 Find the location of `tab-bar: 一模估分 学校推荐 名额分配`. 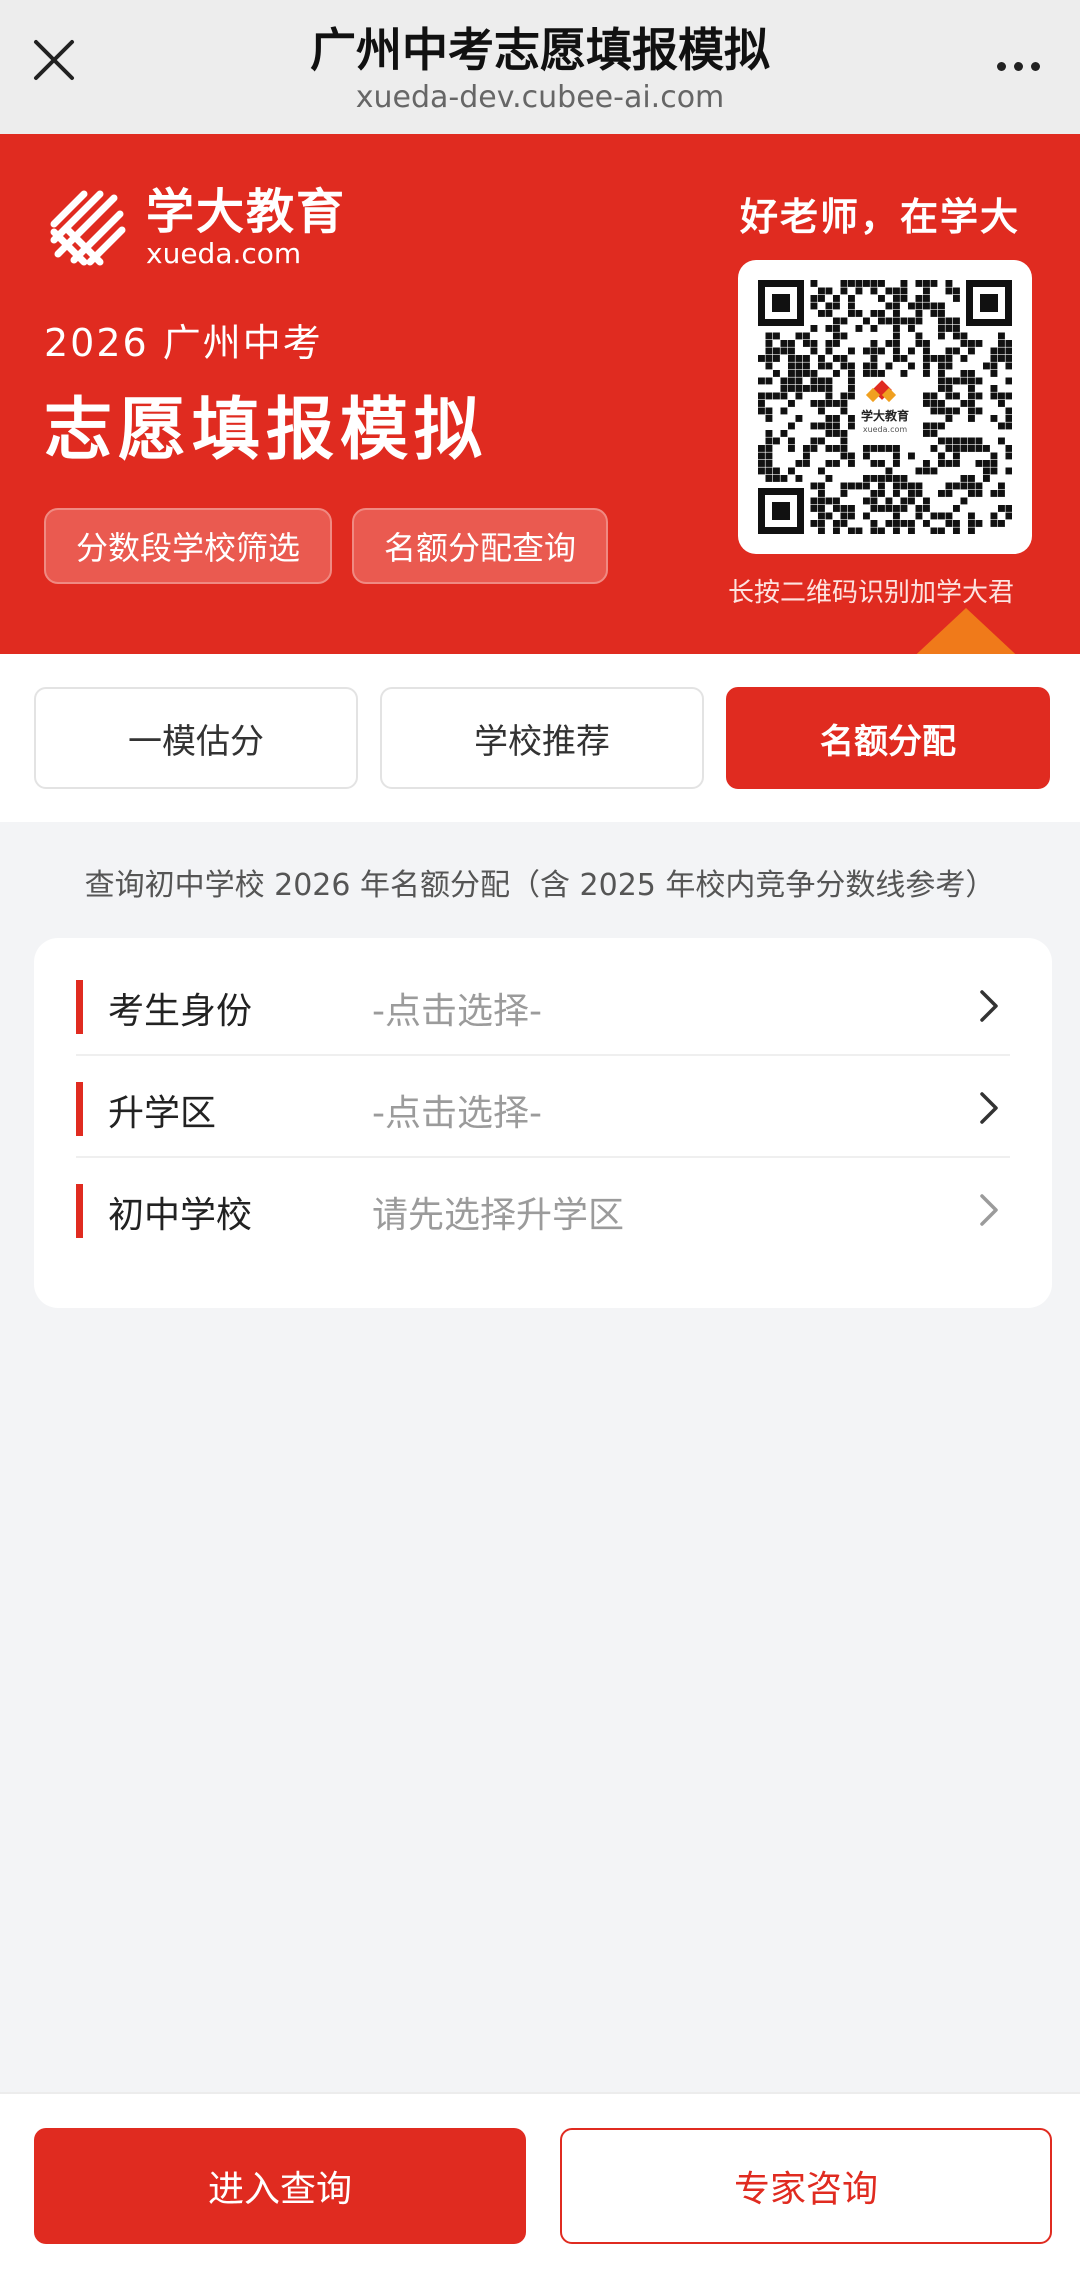

tab-bar: 一模估分 学校推荐 名额分配 is located at coordinates (540, 738).